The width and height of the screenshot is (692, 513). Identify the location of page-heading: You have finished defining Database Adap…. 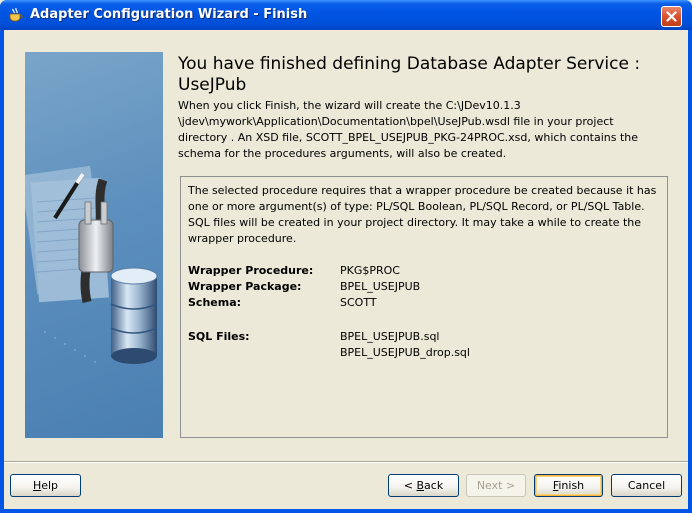
(409, 74).